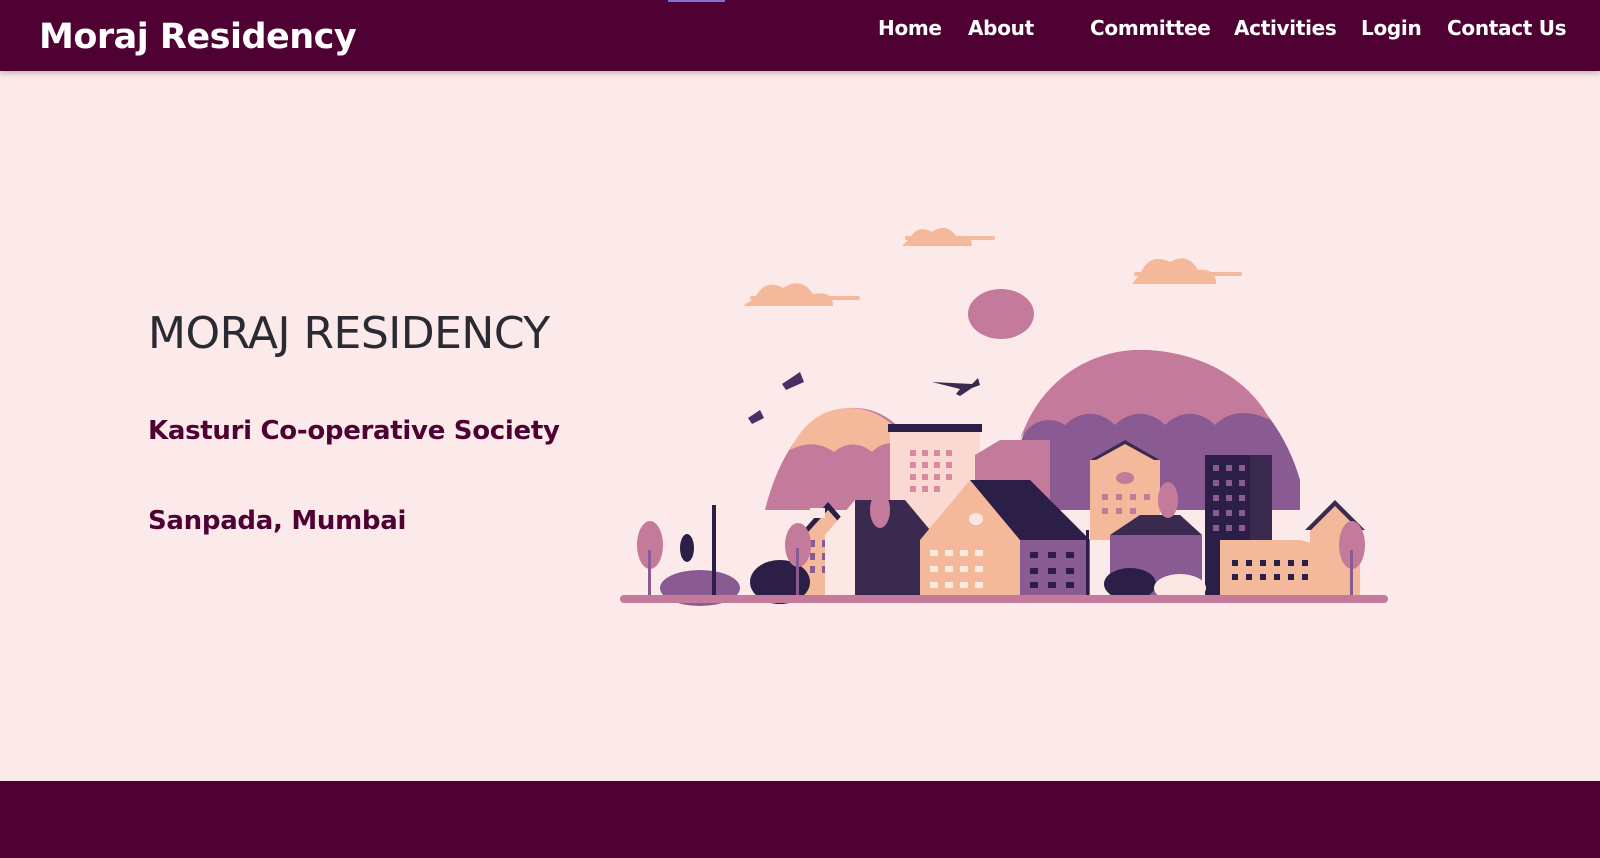  I want to click on nav-link-about: About, so click(1001, 28).